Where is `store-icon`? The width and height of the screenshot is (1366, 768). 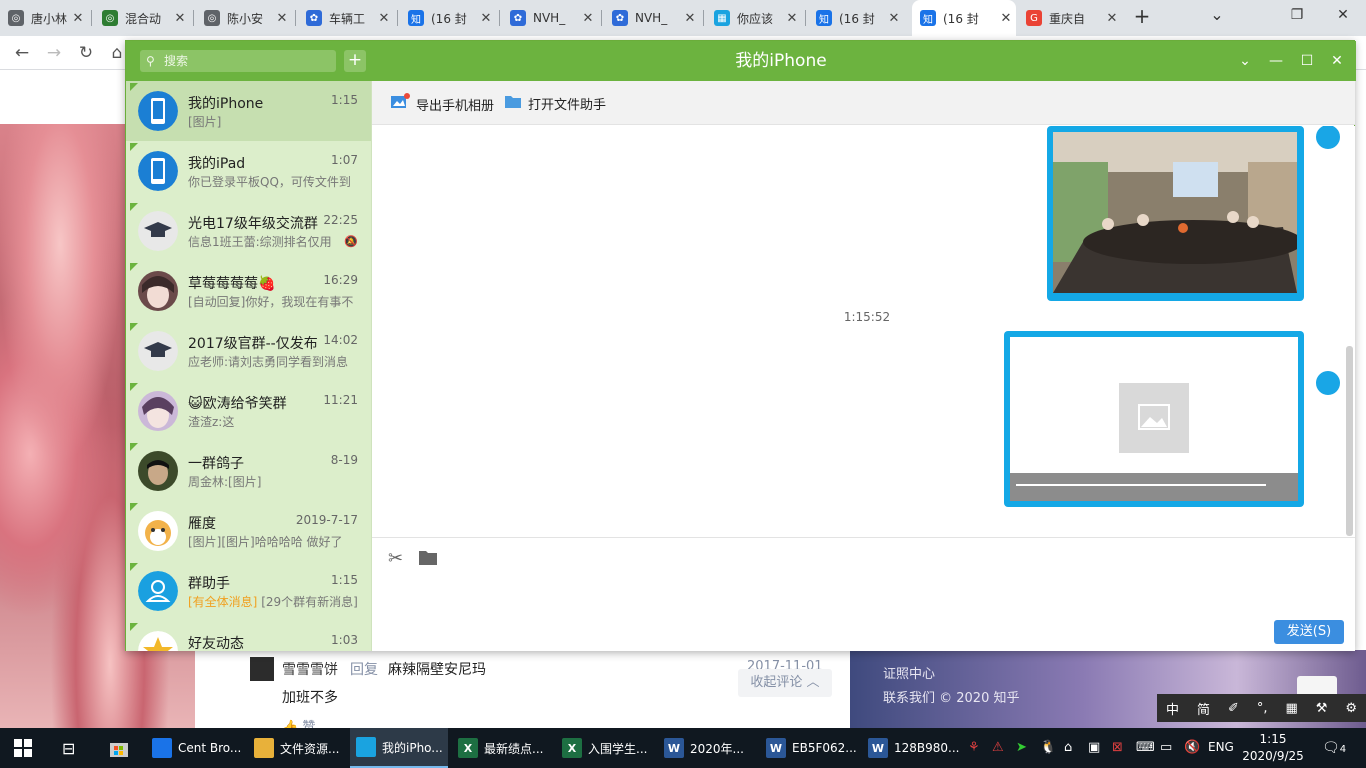
store-icon is located at coordinates (119, 748).